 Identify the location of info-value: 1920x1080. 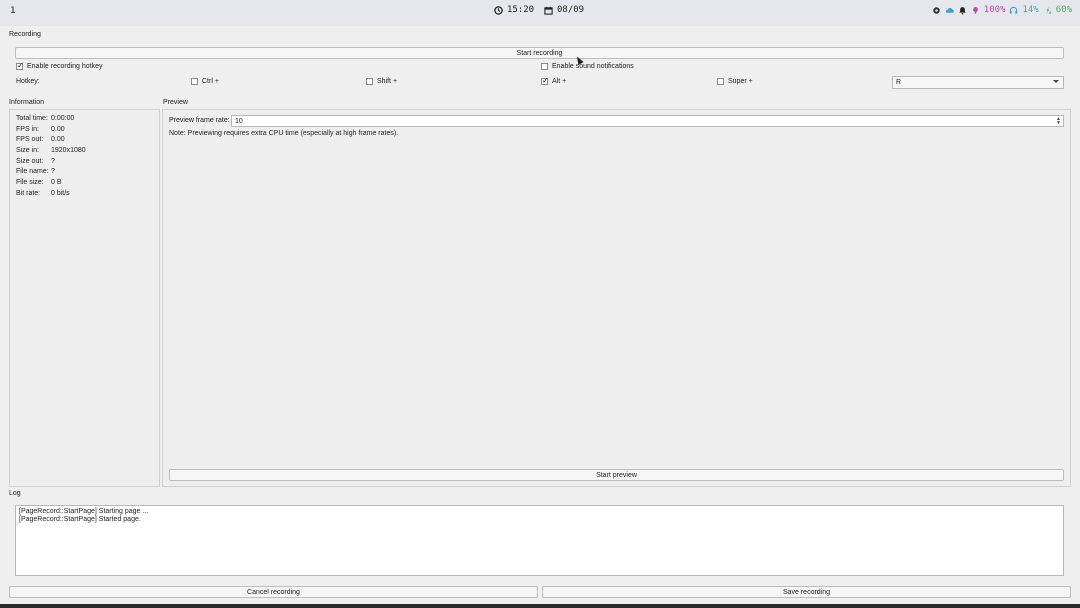
(68, 151).